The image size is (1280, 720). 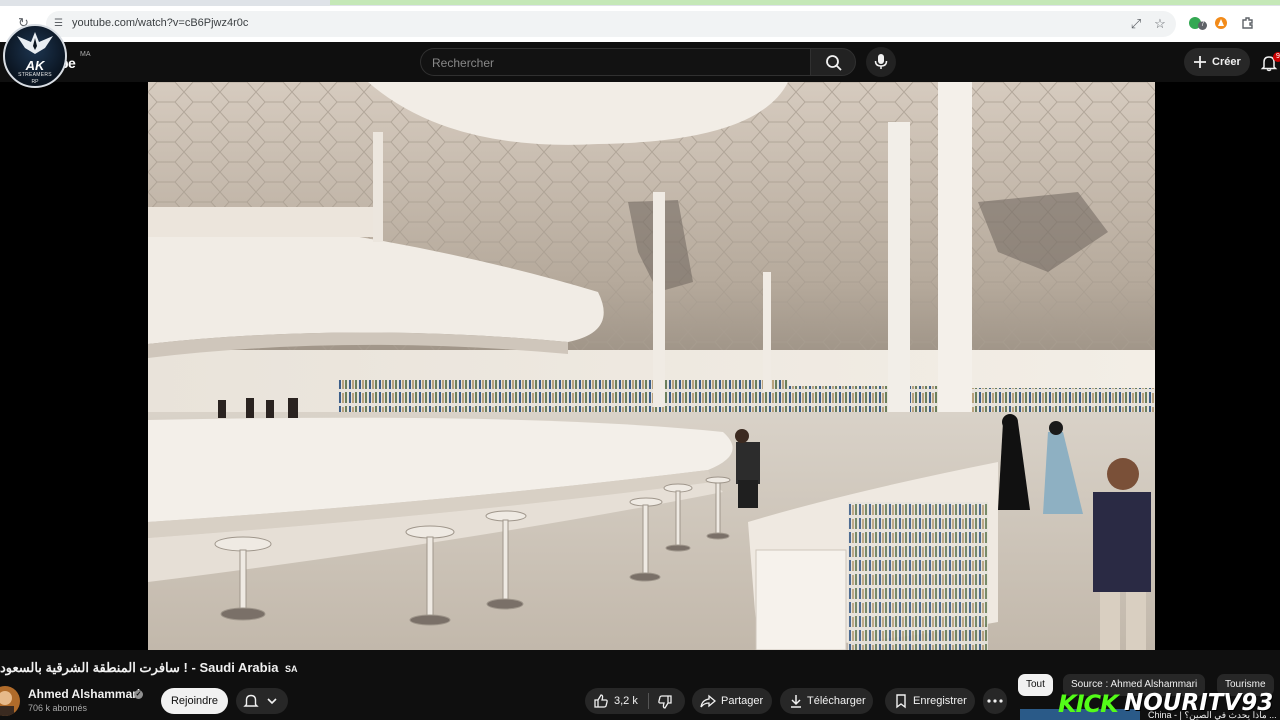 What do you see at coordinates (1202, 25) in the screenshot?
I see `extension-badge: 7` at bounding box center [1202, 25].